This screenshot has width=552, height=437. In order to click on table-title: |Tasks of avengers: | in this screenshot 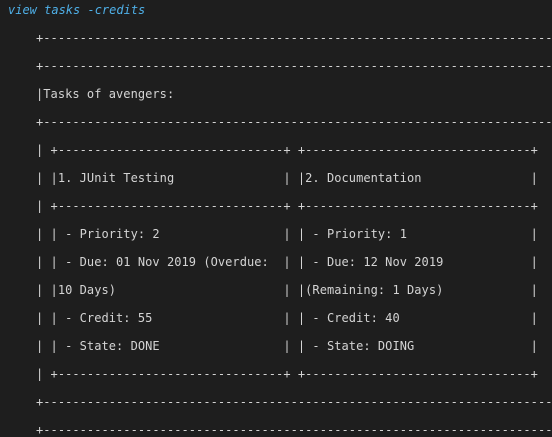, I will do `click(294, 94)`.